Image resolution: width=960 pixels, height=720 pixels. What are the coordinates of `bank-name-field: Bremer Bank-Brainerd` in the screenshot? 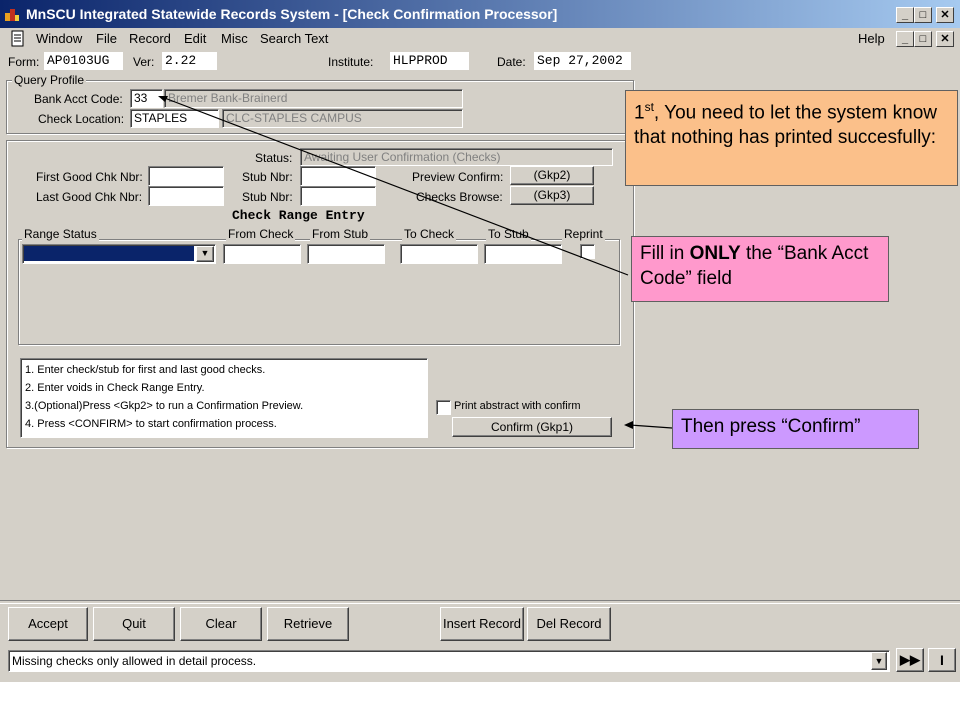 It's located at (313, 98).